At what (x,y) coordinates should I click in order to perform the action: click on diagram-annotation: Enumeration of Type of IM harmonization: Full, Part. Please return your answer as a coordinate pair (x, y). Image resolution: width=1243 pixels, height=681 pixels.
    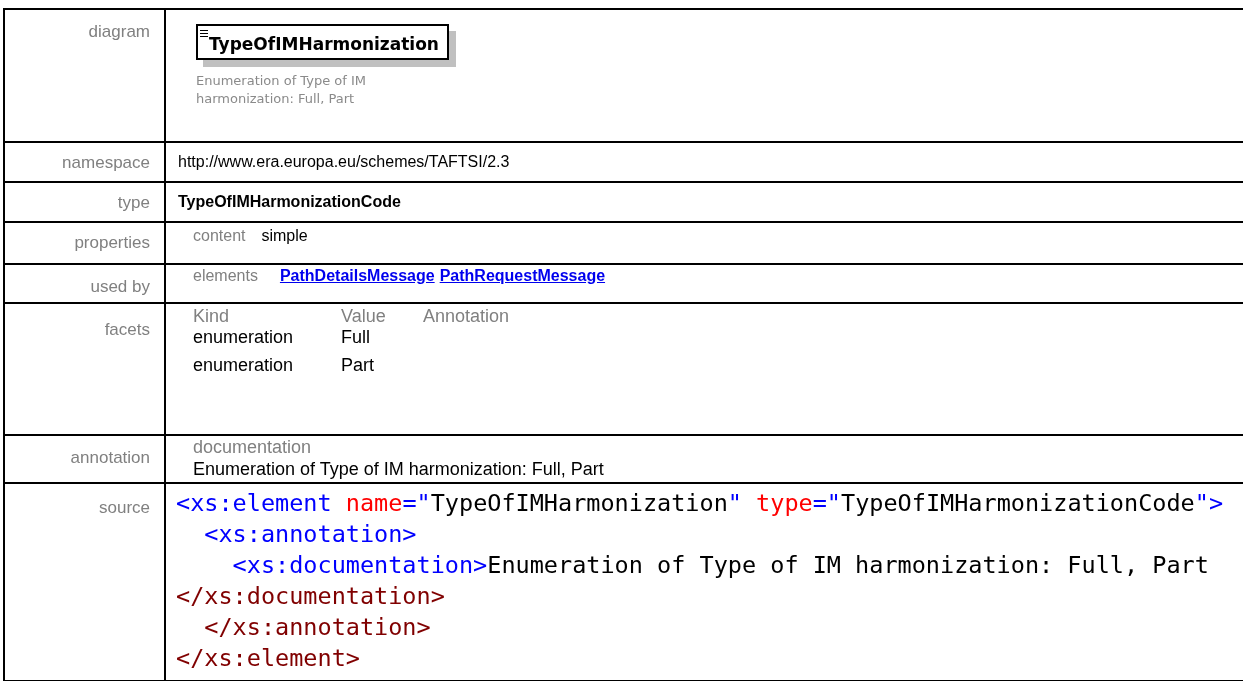
    Looking at the image, I should click on (281, 90).